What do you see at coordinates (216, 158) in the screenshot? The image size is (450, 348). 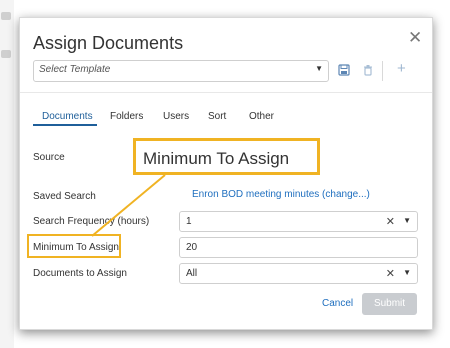 I see `callout-text: Minimum To Assign` at bounding box center [216, 158].